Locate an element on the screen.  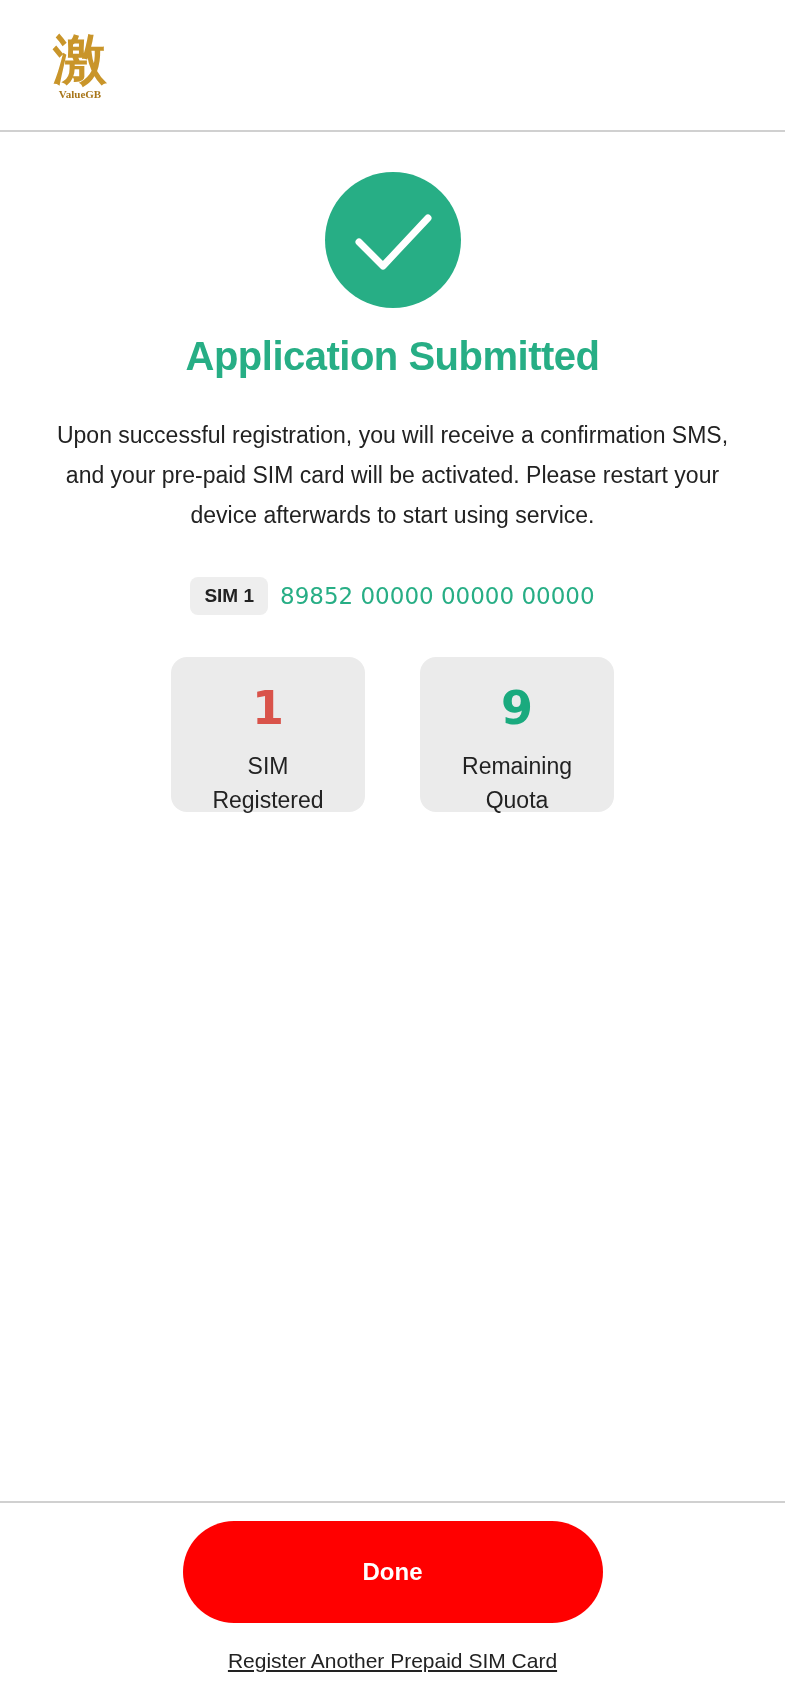
sim-number: 89852 00000 00000 00000 is located at coordinates (437, 596).